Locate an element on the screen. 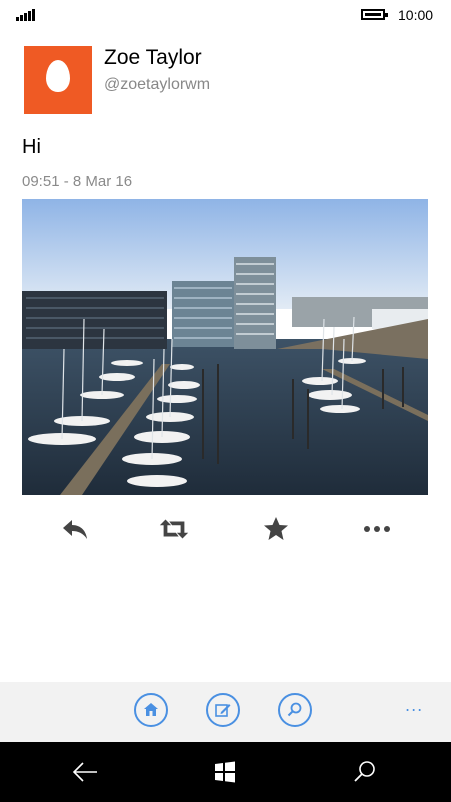 This screenshot has height=802, width=451. system-nav-bar is located at coordinates (225, 772).